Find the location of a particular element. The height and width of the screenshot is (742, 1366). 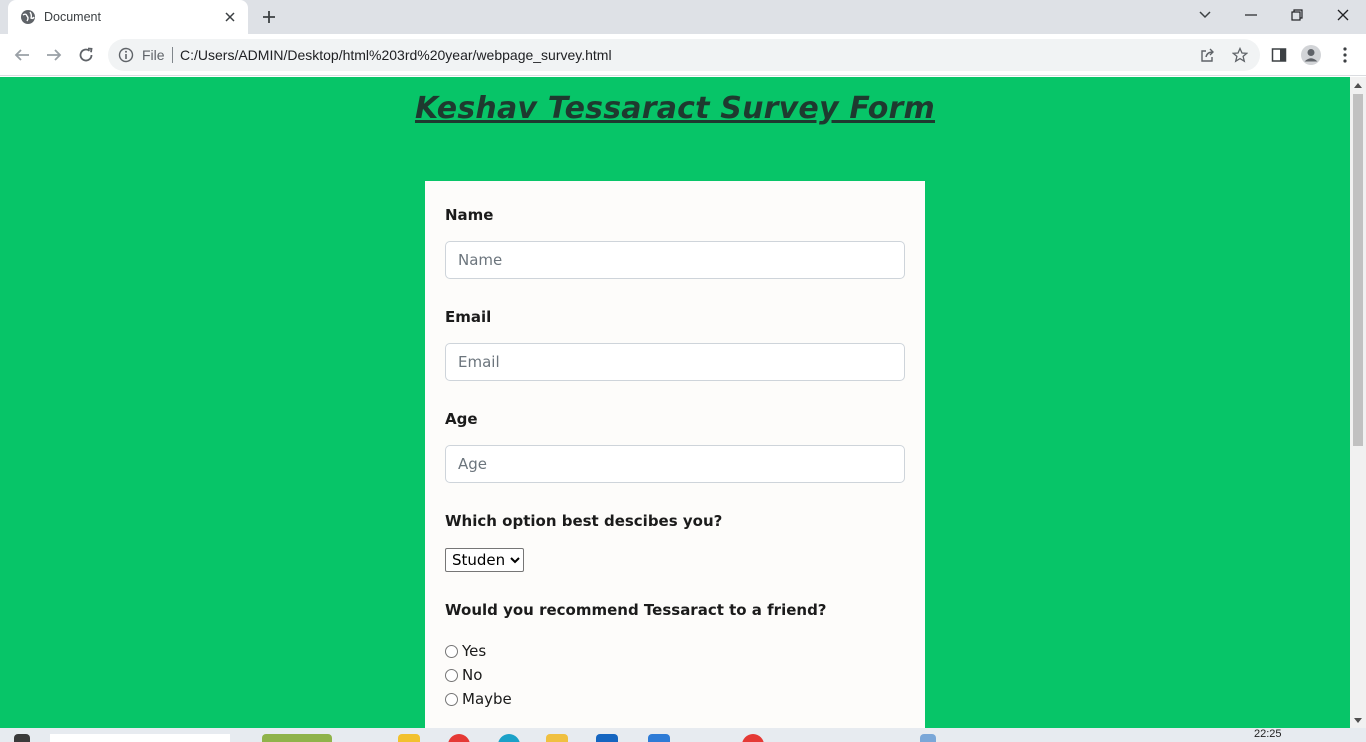

bookmark-star-icon is located at coordinates (1240, 54).